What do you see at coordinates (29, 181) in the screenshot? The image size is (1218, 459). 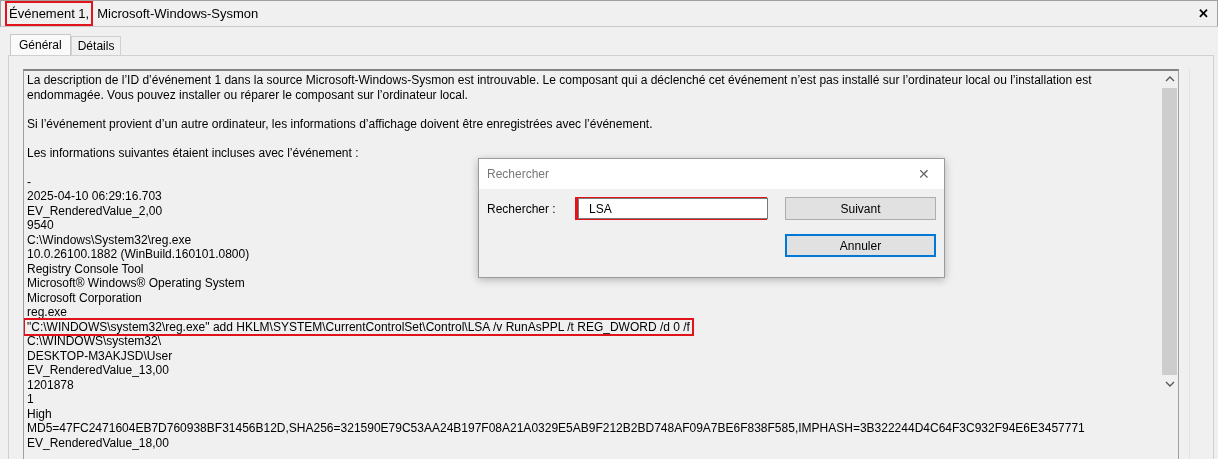 I see `description-line: -` at bounding box center [29, 181].